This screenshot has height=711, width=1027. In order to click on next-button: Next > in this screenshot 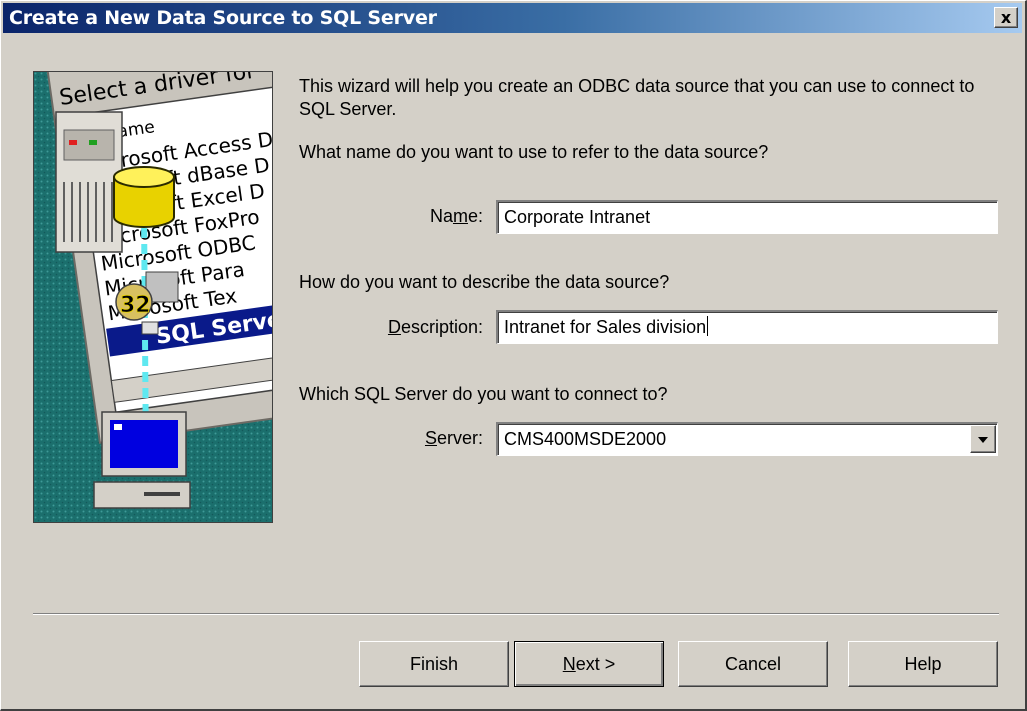, I will do `click(589, 664)`.